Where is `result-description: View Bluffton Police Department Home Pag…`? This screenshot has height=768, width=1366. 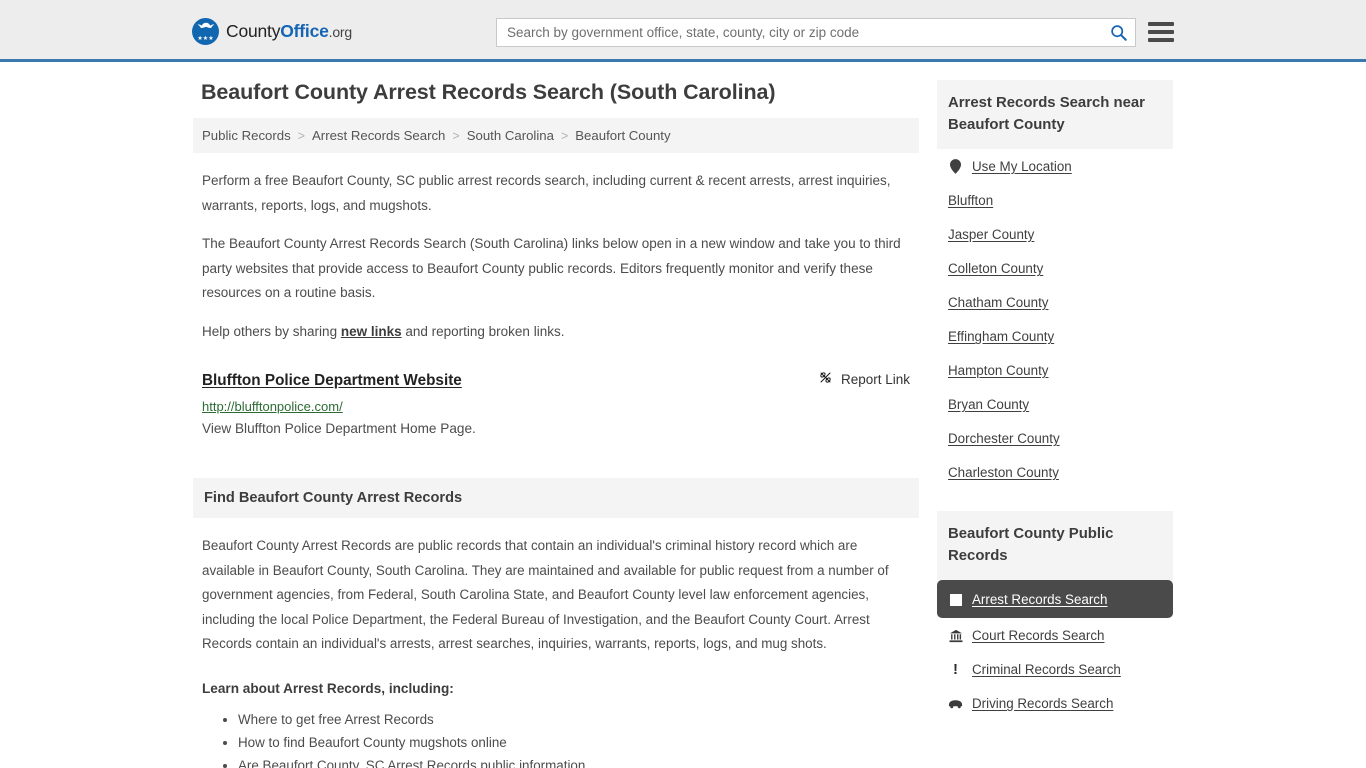
result-description: View Bluffton Police Department Home Pag… is located at coordinates (339, 428).